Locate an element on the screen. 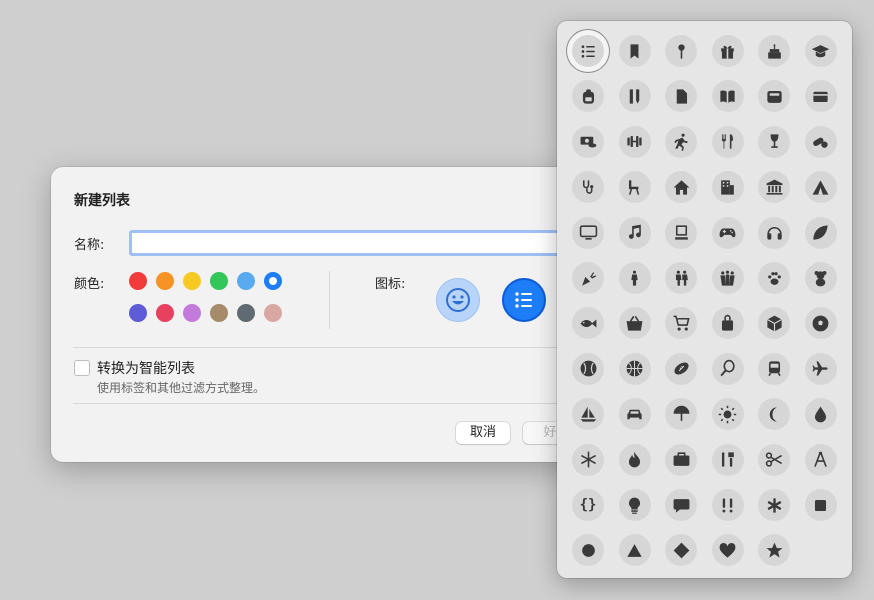 This screenshot has height=600, width=874. icon-option-carrot is located at coordinates (588, 278).